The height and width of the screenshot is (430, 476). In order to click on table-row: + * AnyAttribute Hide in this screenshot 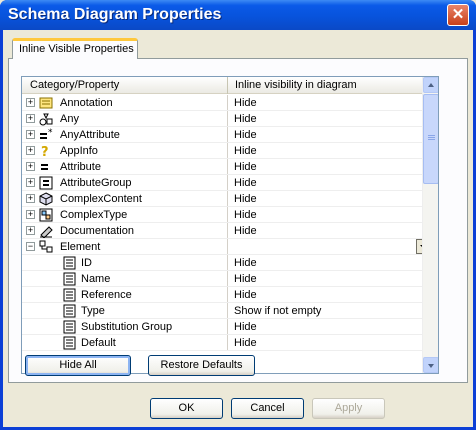, I will do `click(226, 135)`.